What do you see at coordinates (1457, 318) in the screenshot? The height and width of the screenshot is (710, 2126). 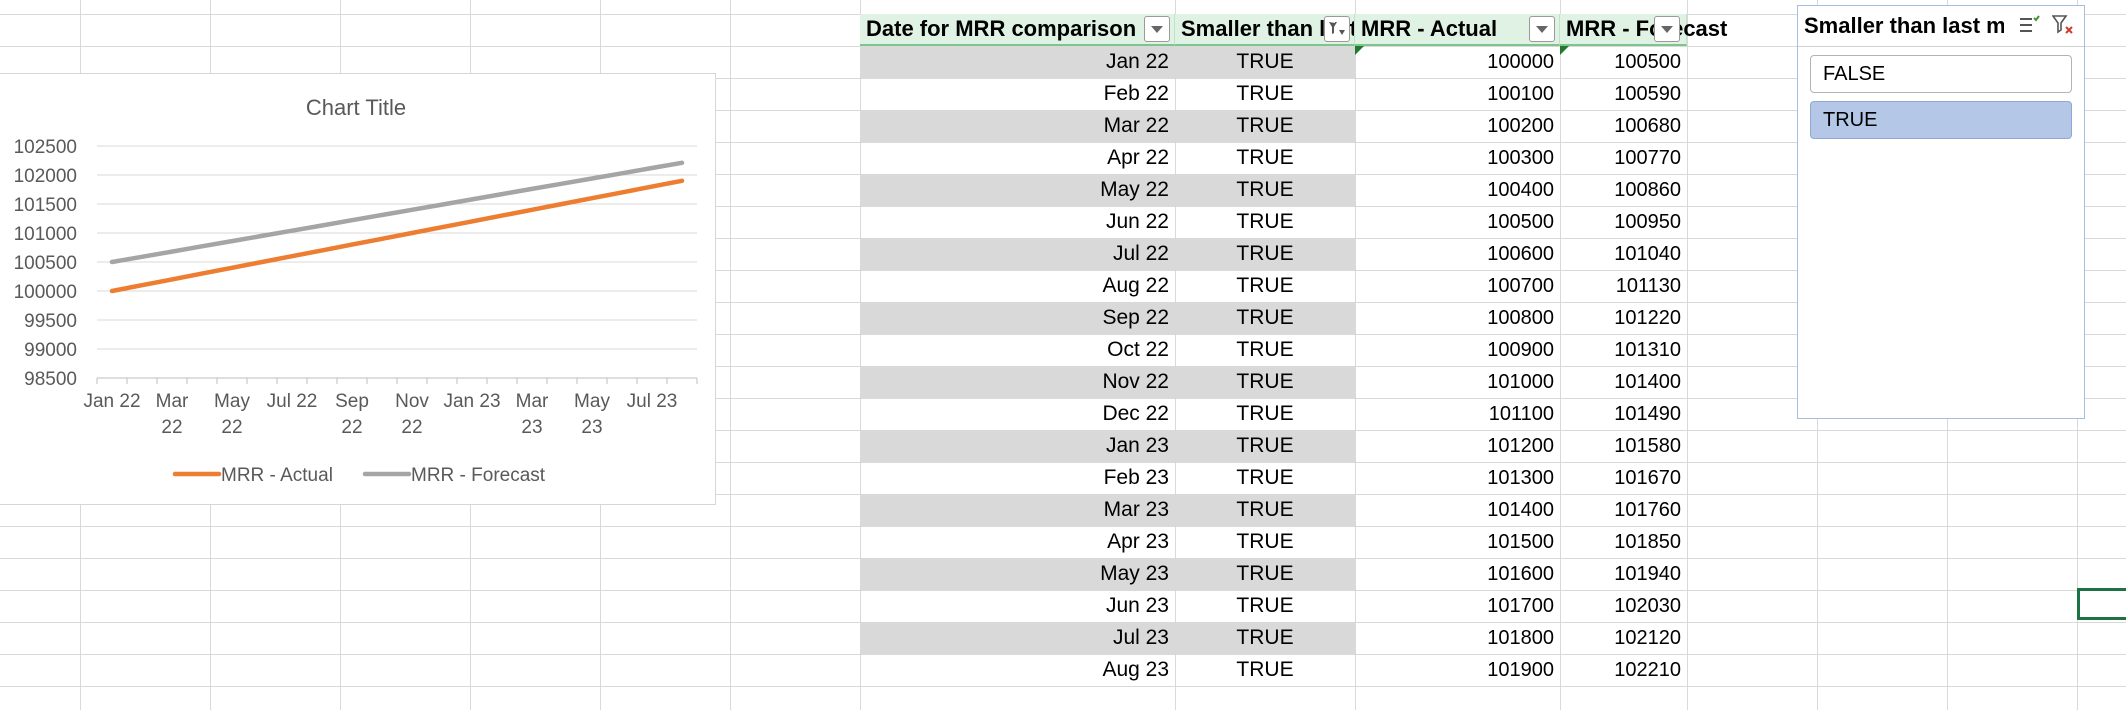 I see `cell-actual: 100800` at bounding box center [1457, 318].